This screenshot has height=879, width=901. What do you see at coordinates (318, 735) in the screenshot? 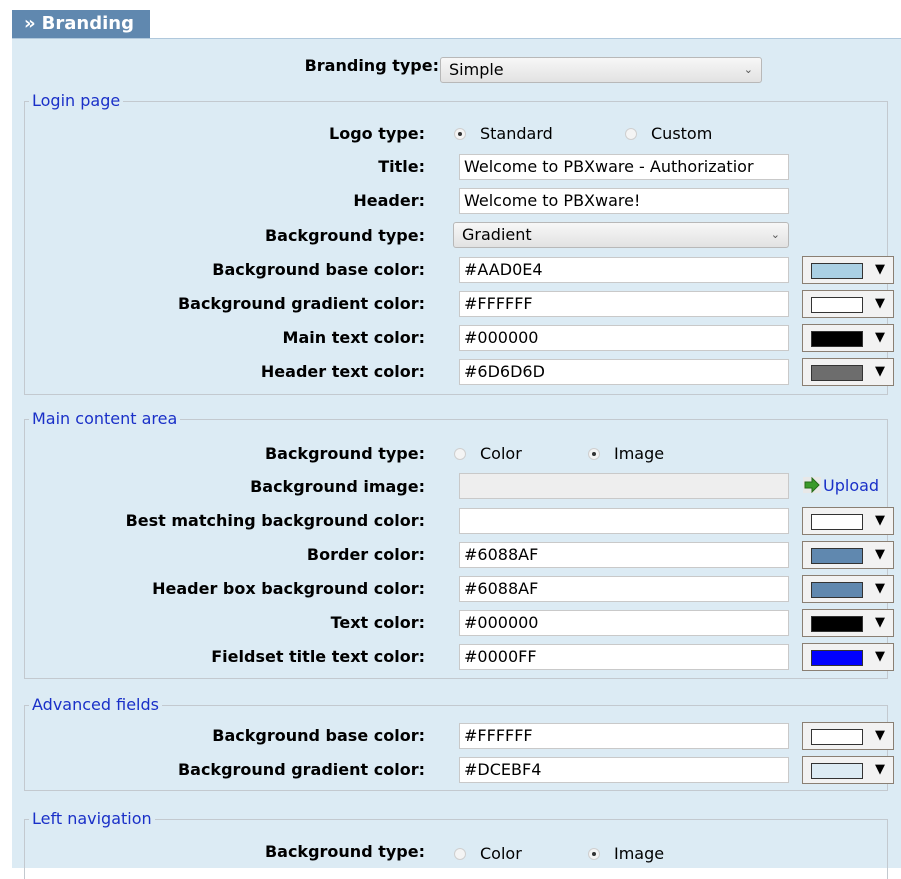
I see `adv-bg-base-label: Background base color:` at bounding box center [318, 735].